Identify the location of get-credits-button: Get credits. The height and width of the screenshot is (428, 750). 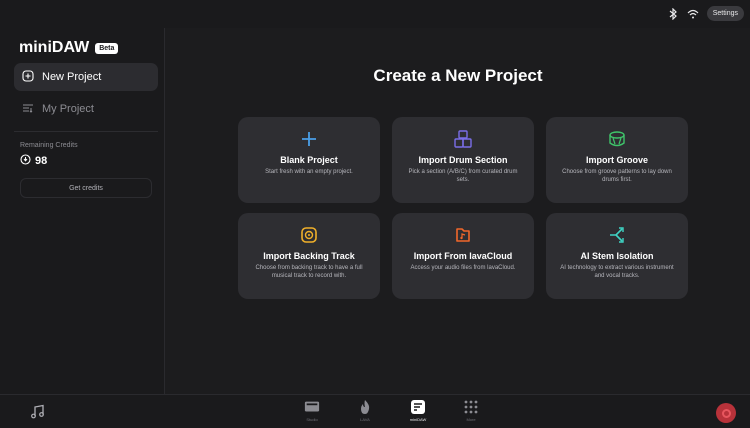
(86, 188).